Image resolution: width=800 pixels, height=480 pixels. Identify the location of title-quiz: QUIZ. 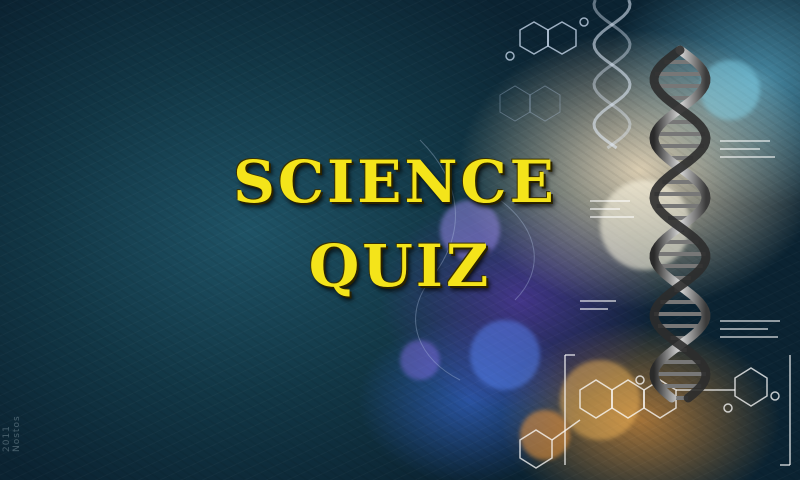
(400, 266).